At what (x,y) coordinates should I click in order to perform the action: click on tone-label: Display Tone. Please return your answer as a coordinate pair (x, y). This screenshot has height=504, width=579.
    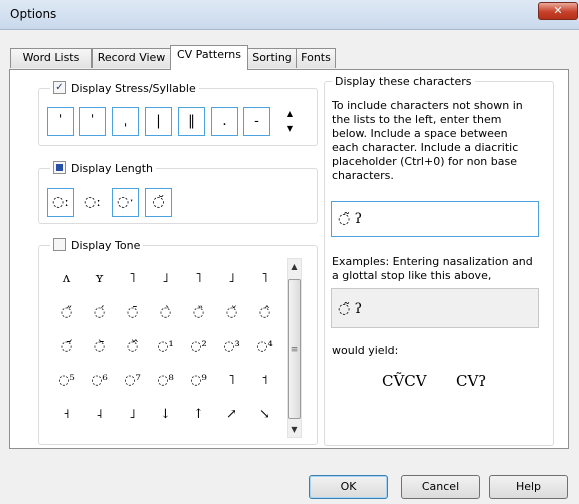
    Looking at the image, I should click on (106, 245).